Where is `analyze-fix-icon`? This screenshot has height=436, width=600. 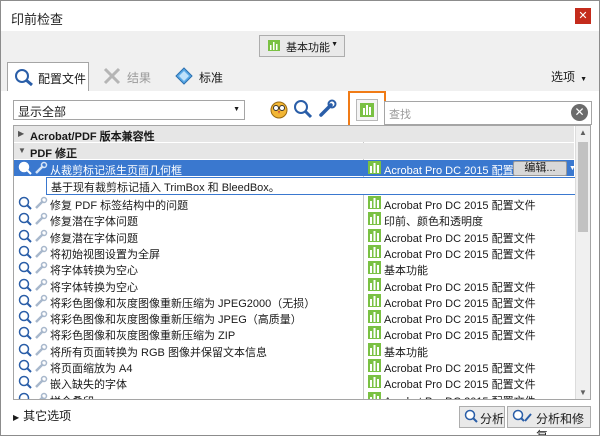 analyze-fix-icon is located at coordinates (522, 415).